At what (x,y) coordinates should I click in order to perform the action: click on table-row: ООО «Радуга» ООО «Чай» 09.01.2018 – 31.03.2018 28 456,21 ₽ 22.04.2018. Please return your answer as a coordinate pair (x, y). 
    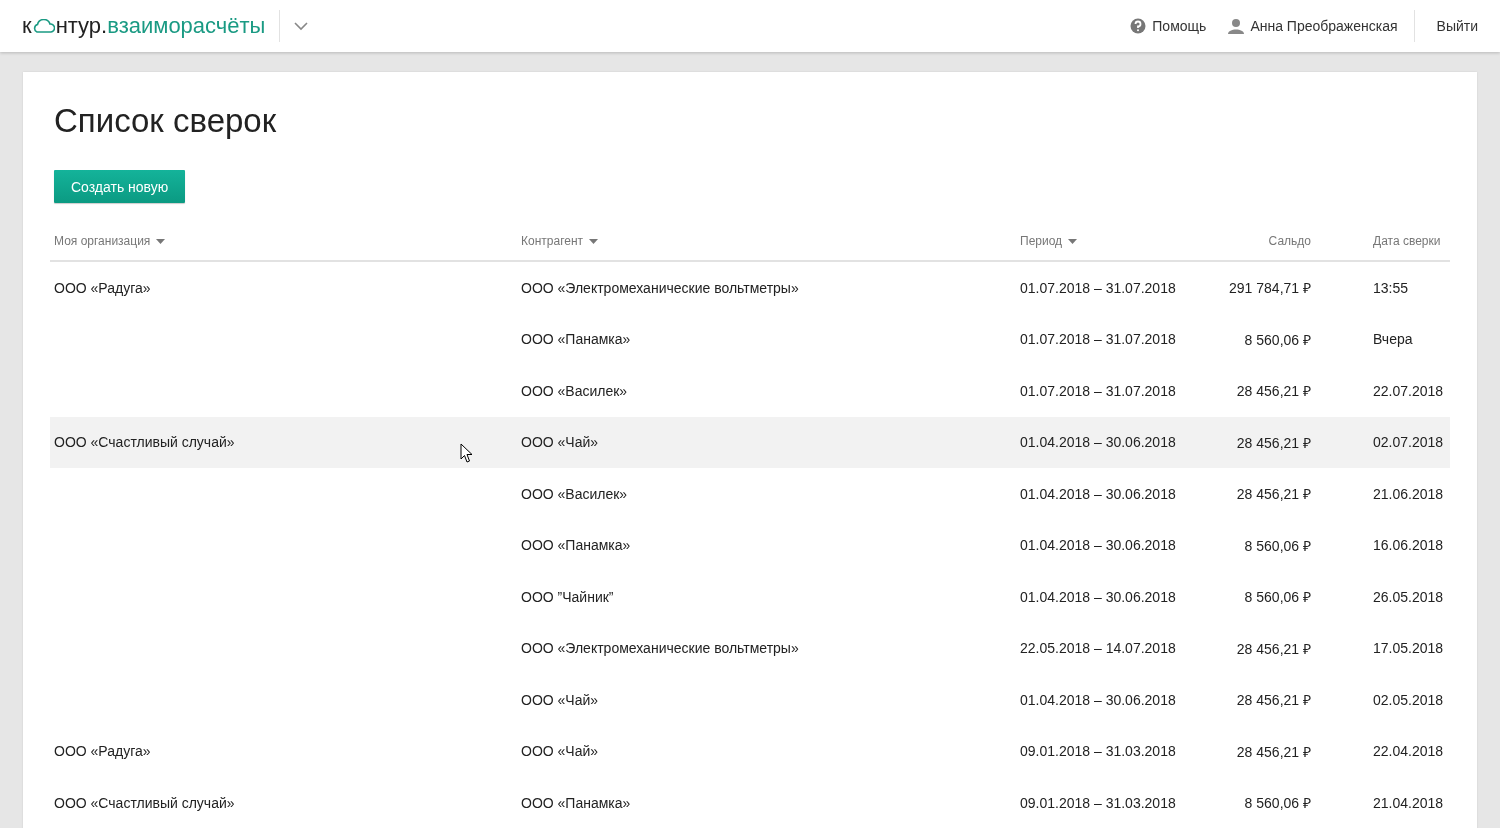
    Looking at the image, I should click on (750, 751).